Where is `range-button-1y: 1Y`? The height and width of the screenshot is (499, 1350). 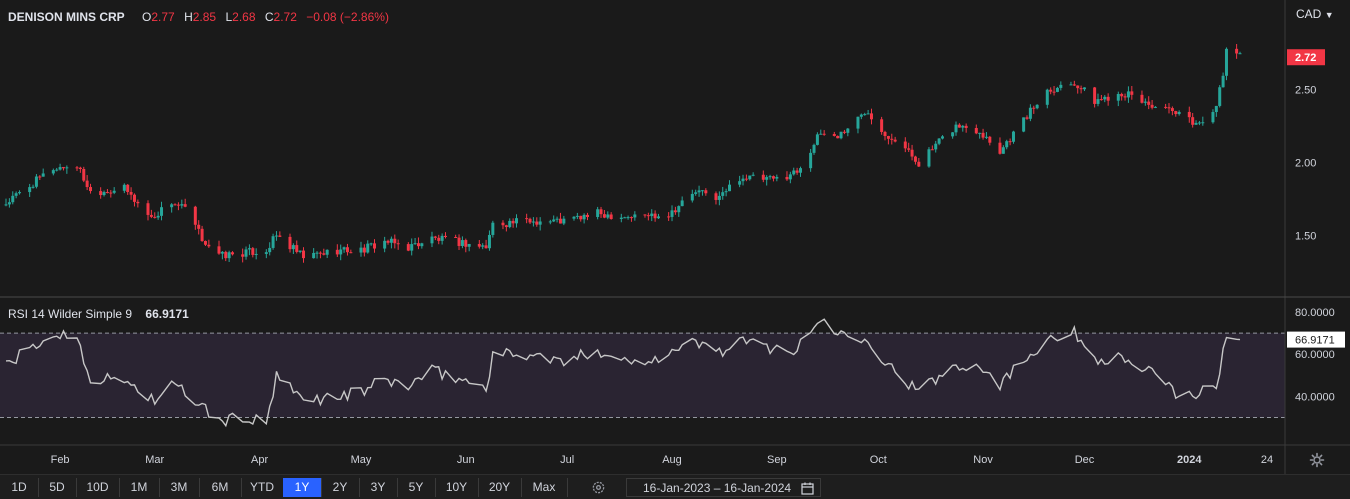
range-button-1y: 1Y is located at coordinates (302, 487).